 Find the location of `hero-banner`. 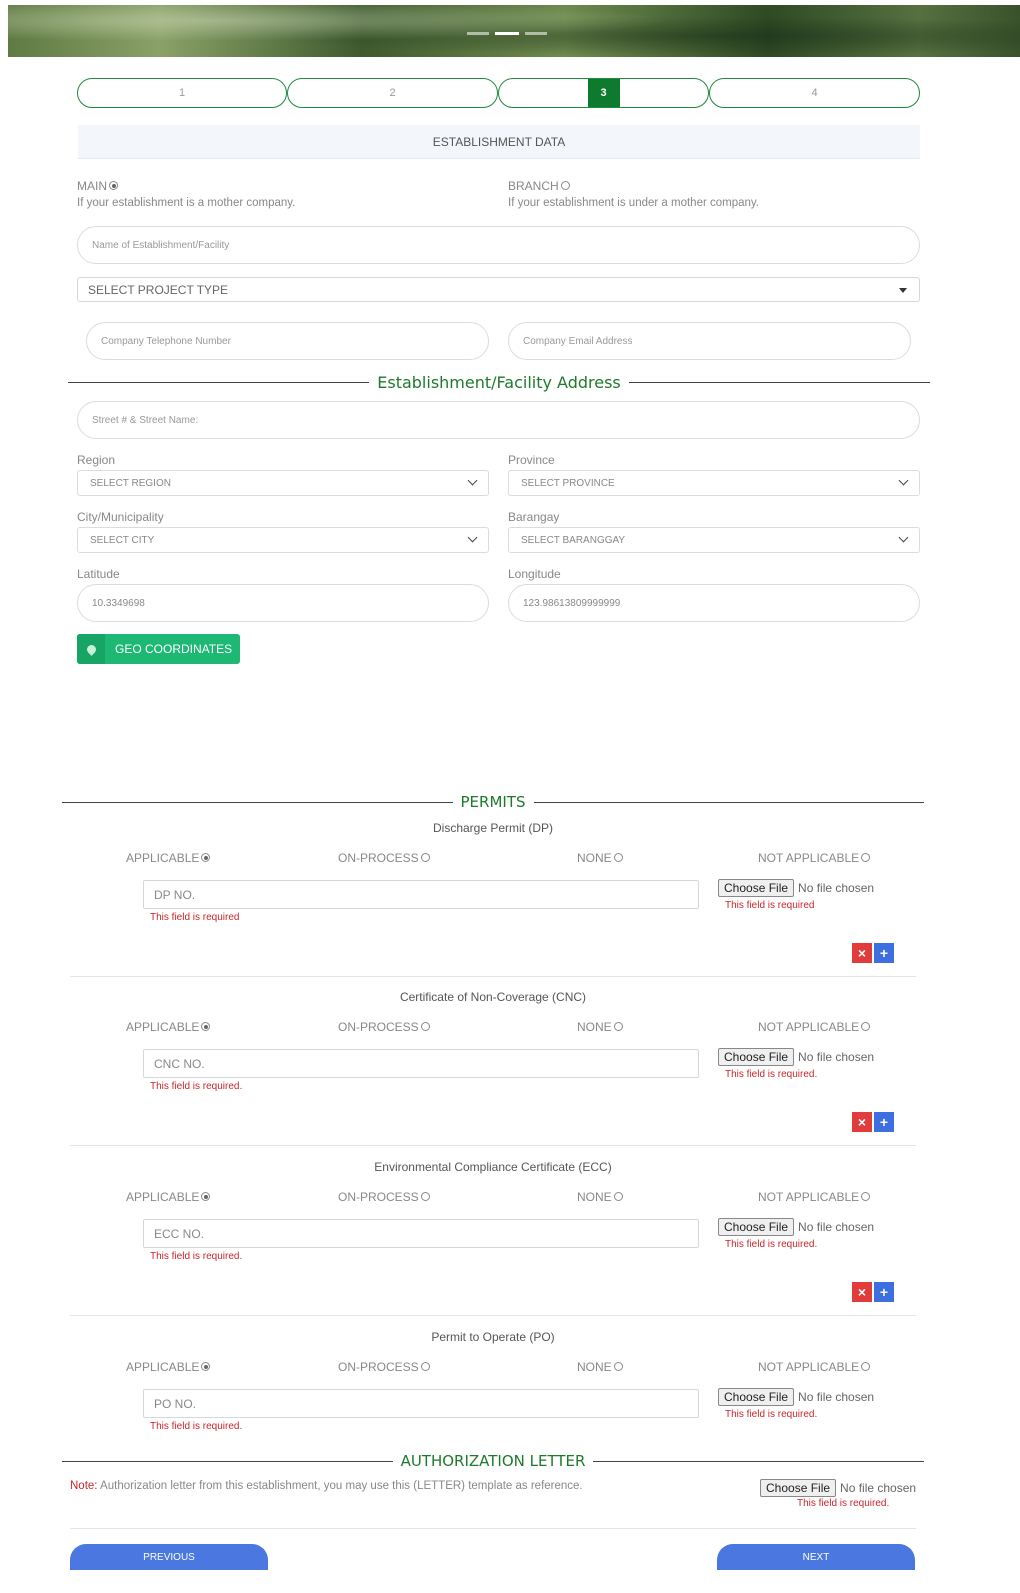

hero-banner is located at coordinates (514, 31).